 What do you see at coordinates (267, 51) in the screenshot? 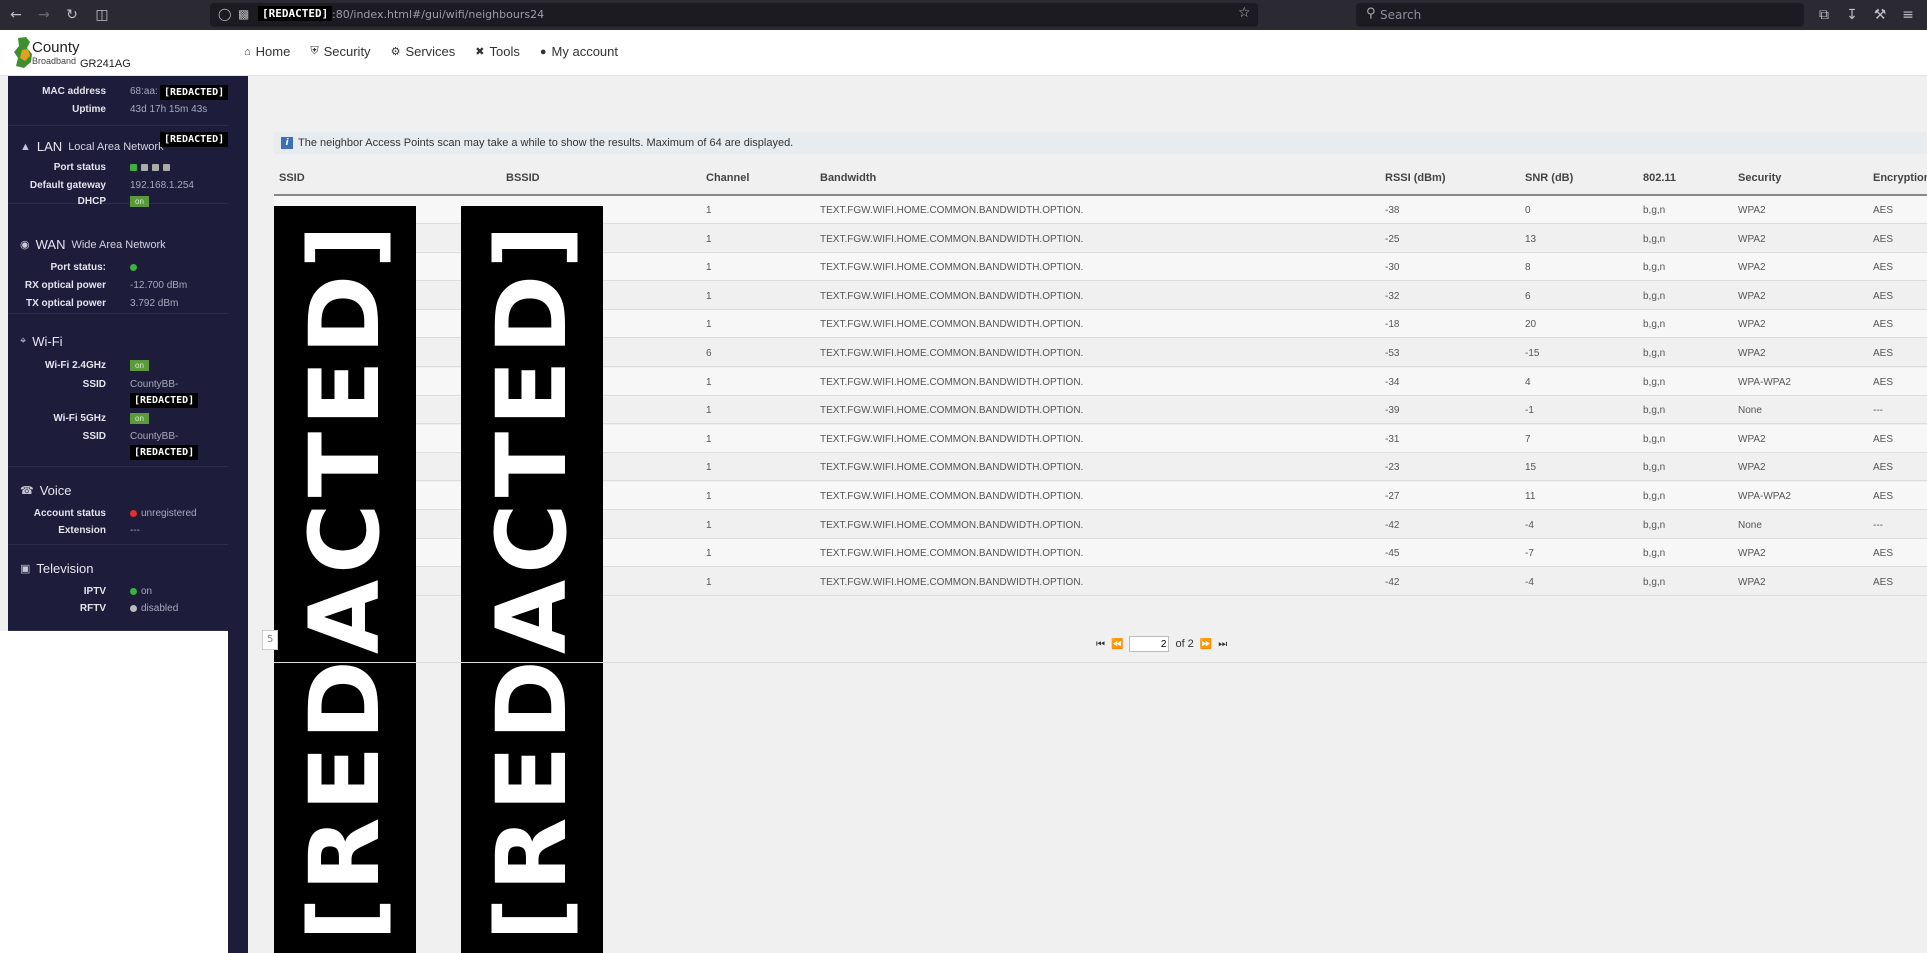
I see `nav-home: ⌂ Home` at bounding box center [267, 51].